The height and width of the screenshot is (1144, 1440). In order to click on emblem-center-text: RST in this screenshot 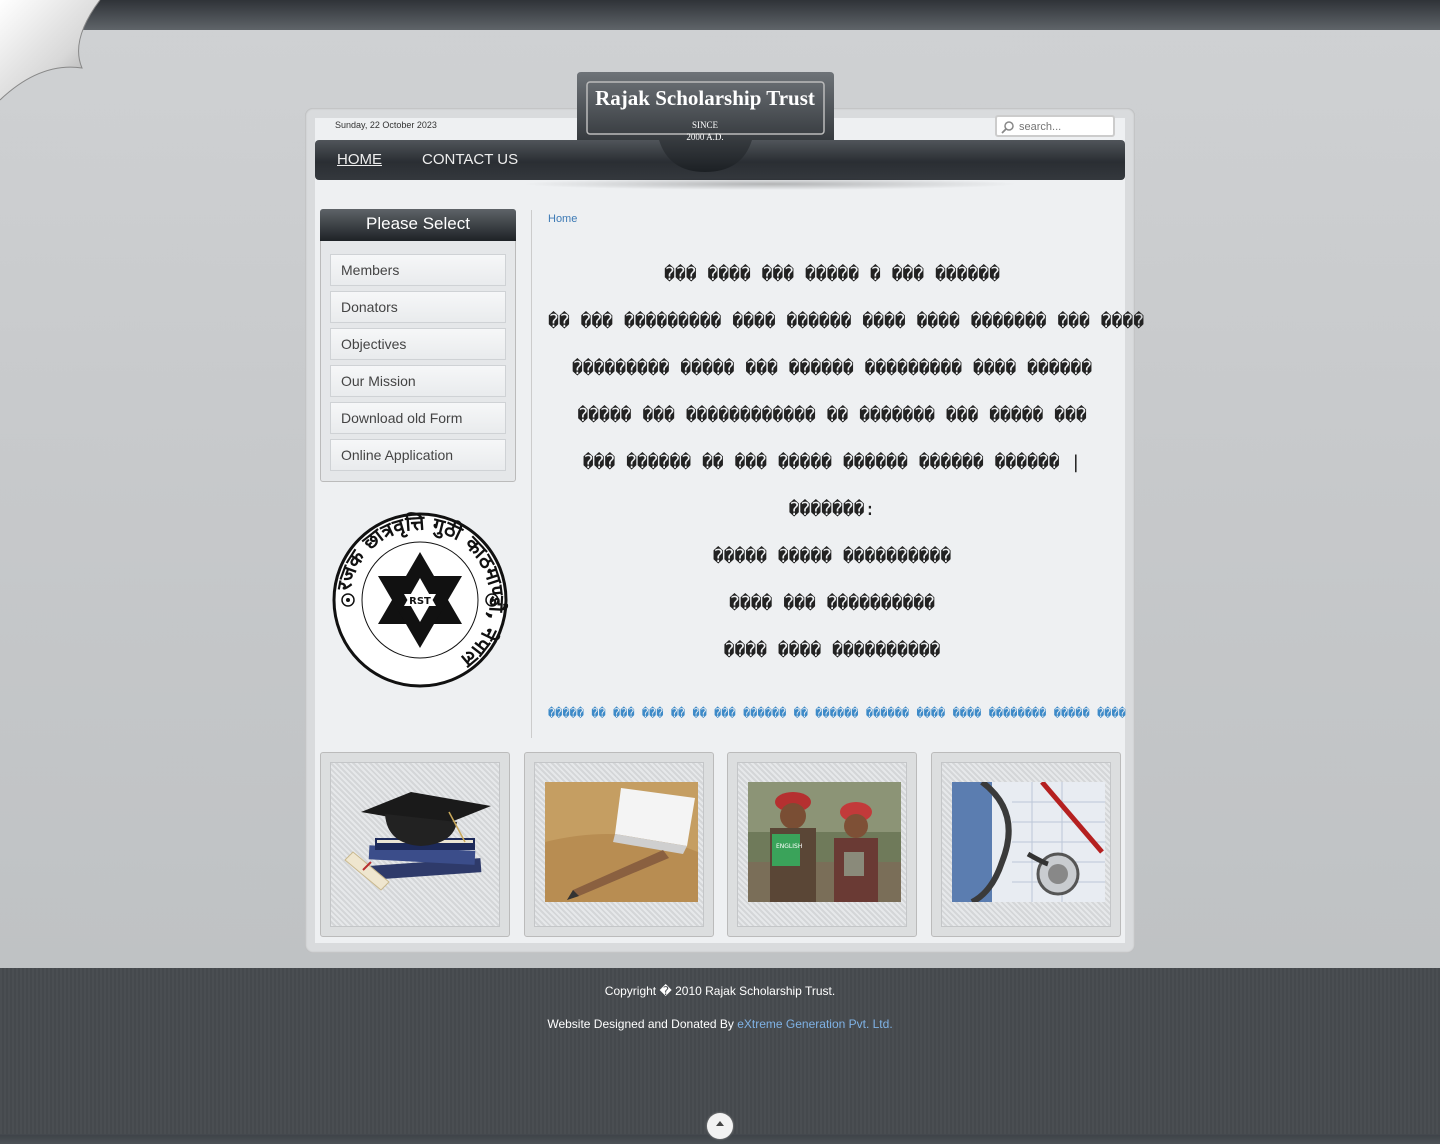, I will do `click(420, 601)`.